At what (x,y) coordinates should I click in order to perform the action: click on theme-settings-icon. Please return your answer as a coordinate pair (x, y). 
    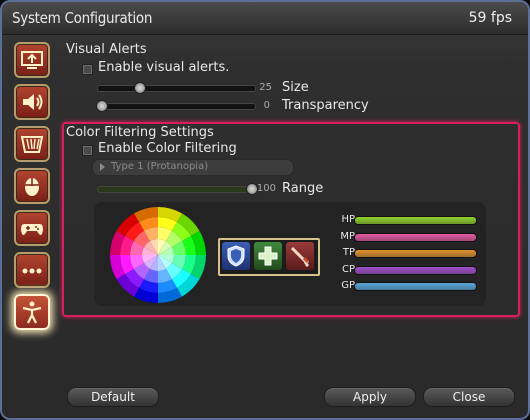
    Looking at the image, I should click on (32, 144).